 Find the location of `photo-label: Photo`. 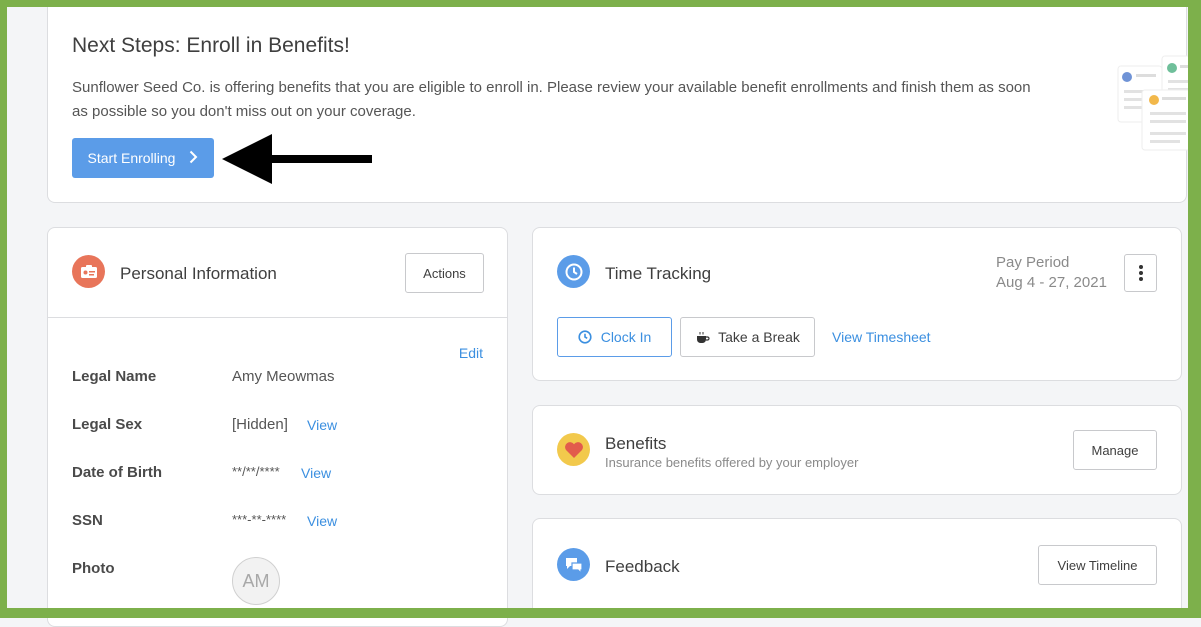

photo-label: Photo is located at coordinates (93, 568).